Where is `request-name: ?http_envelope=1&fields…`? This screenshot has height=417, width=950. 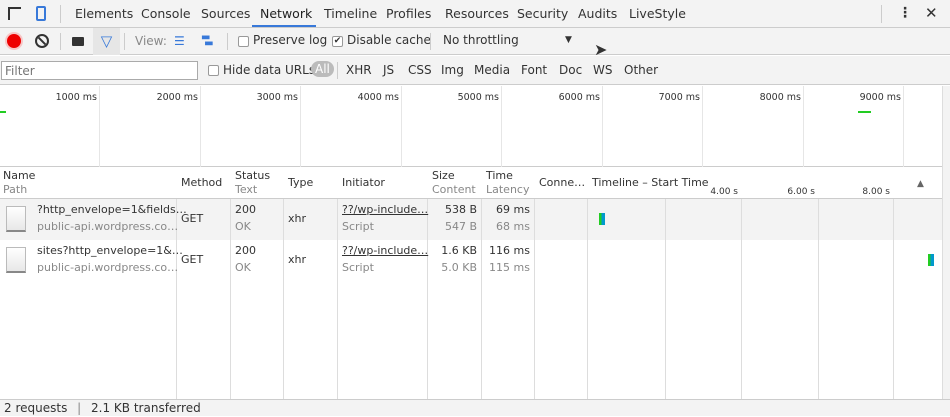 request-name: ?http_envelope=1&fields… is located at coordinates (112, 209).